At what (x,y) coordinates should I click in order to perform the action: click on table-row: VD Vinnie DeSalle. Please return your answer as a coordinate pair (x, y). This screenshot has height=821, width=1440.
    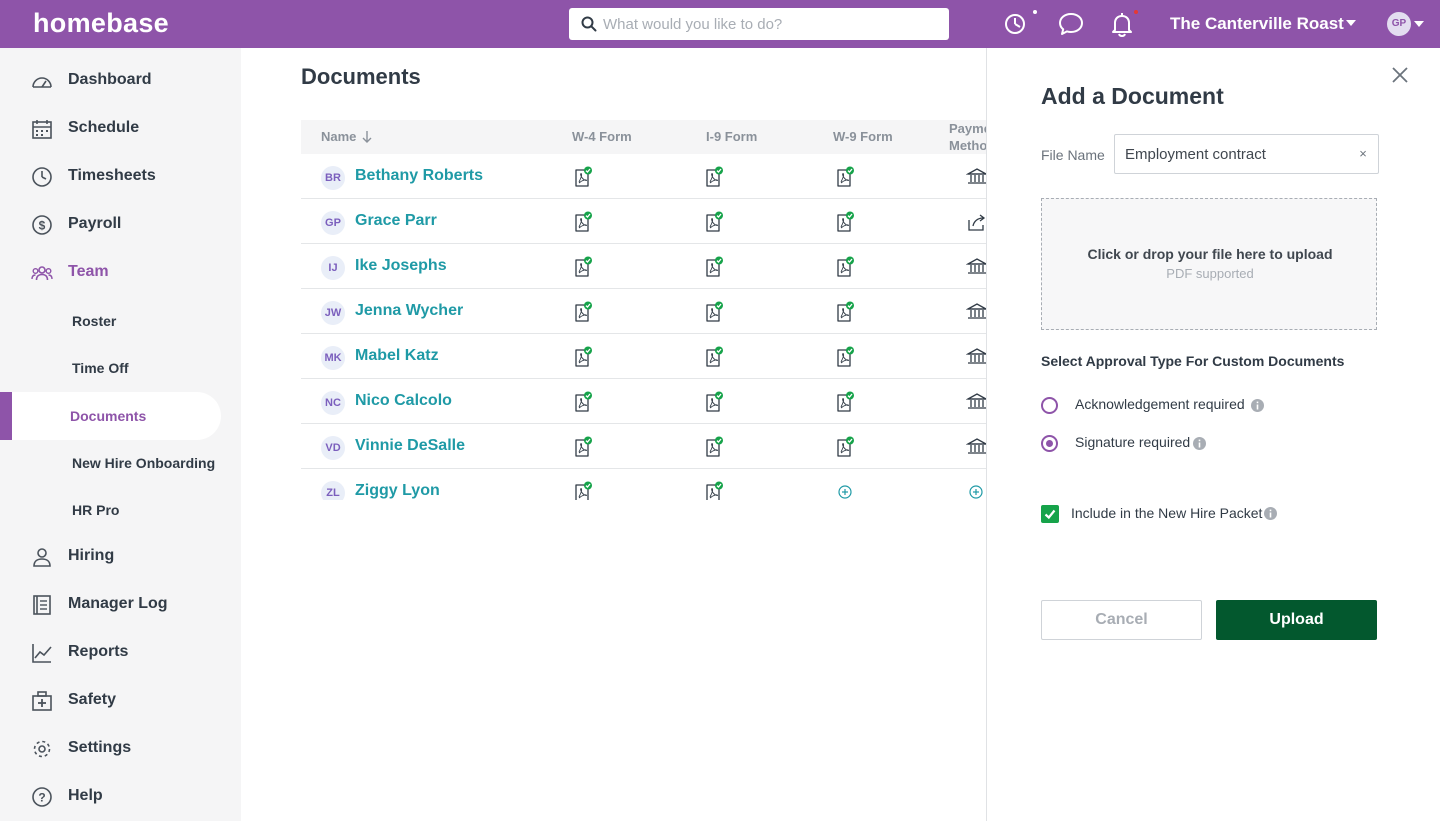
    Looking at the image, I should click on (644, 446).